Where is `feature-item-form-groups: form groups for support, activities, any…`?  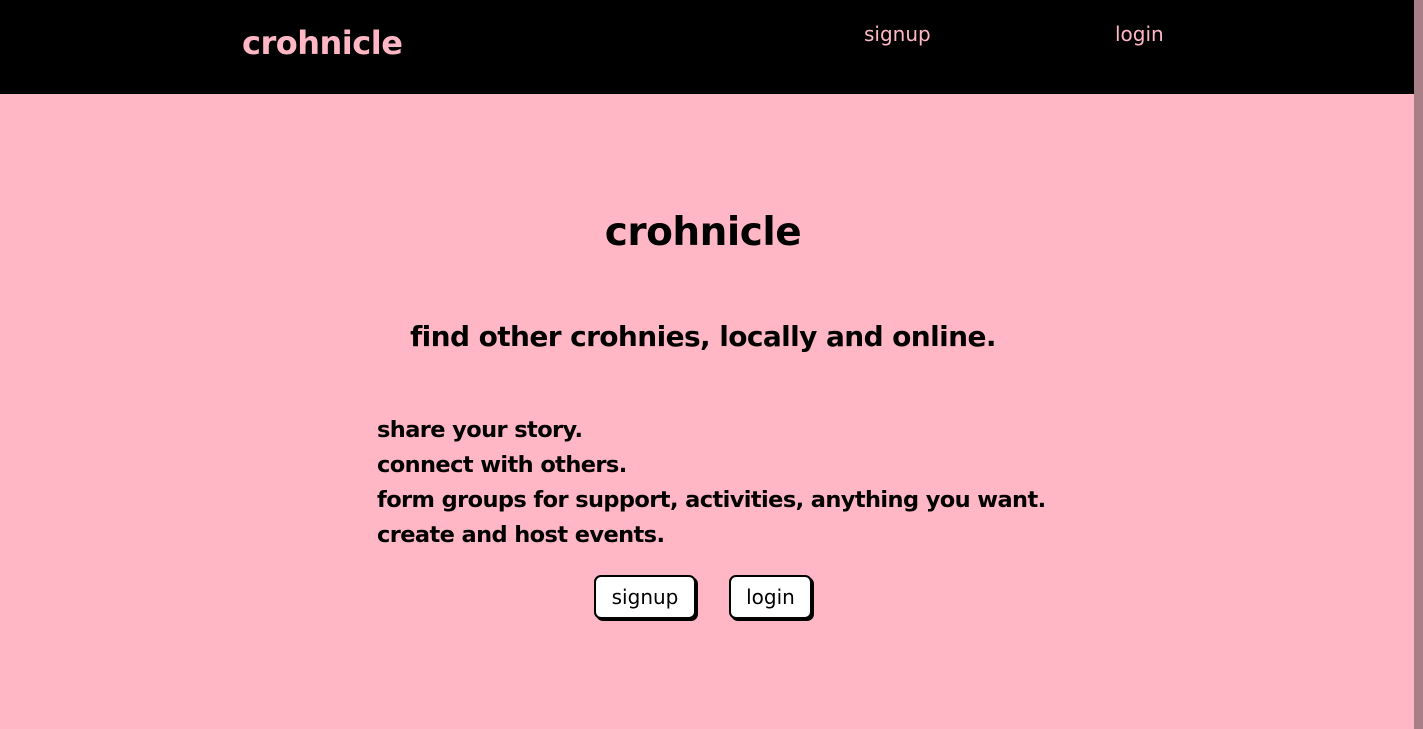 feature-item-form-groups: form groups for support, activities, any… is located at coordinates (711, 500).